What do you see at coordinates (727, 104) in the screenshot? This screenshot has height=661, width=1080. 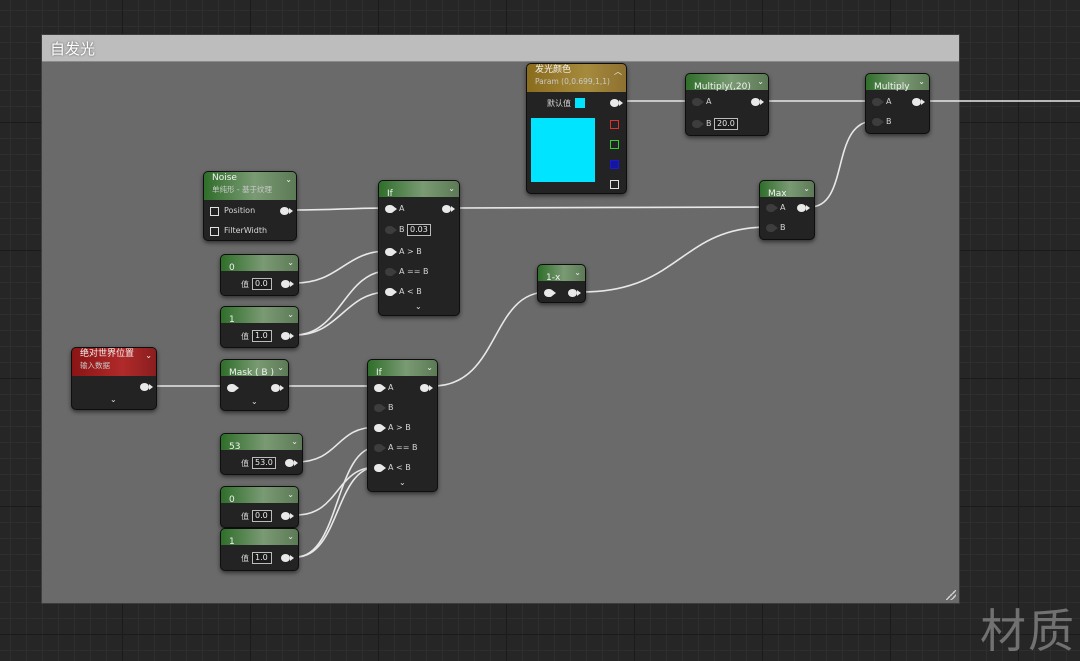 I see `node-multiply-20: Multiply(,20) ⌄ A B 20.0` at bounding box center [727, 104].